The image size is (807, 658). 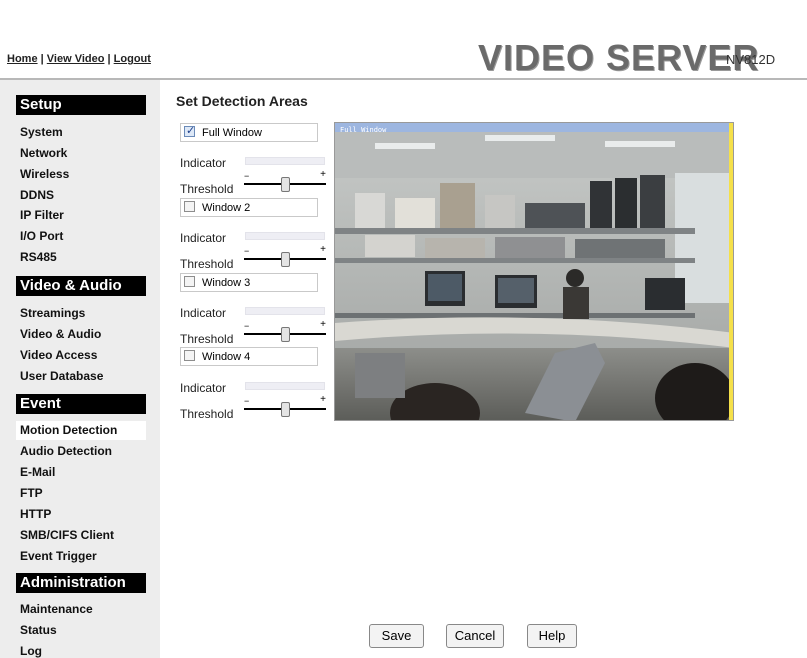 I want to click on window-4-label: Window 4, so click(x=226, y=357).